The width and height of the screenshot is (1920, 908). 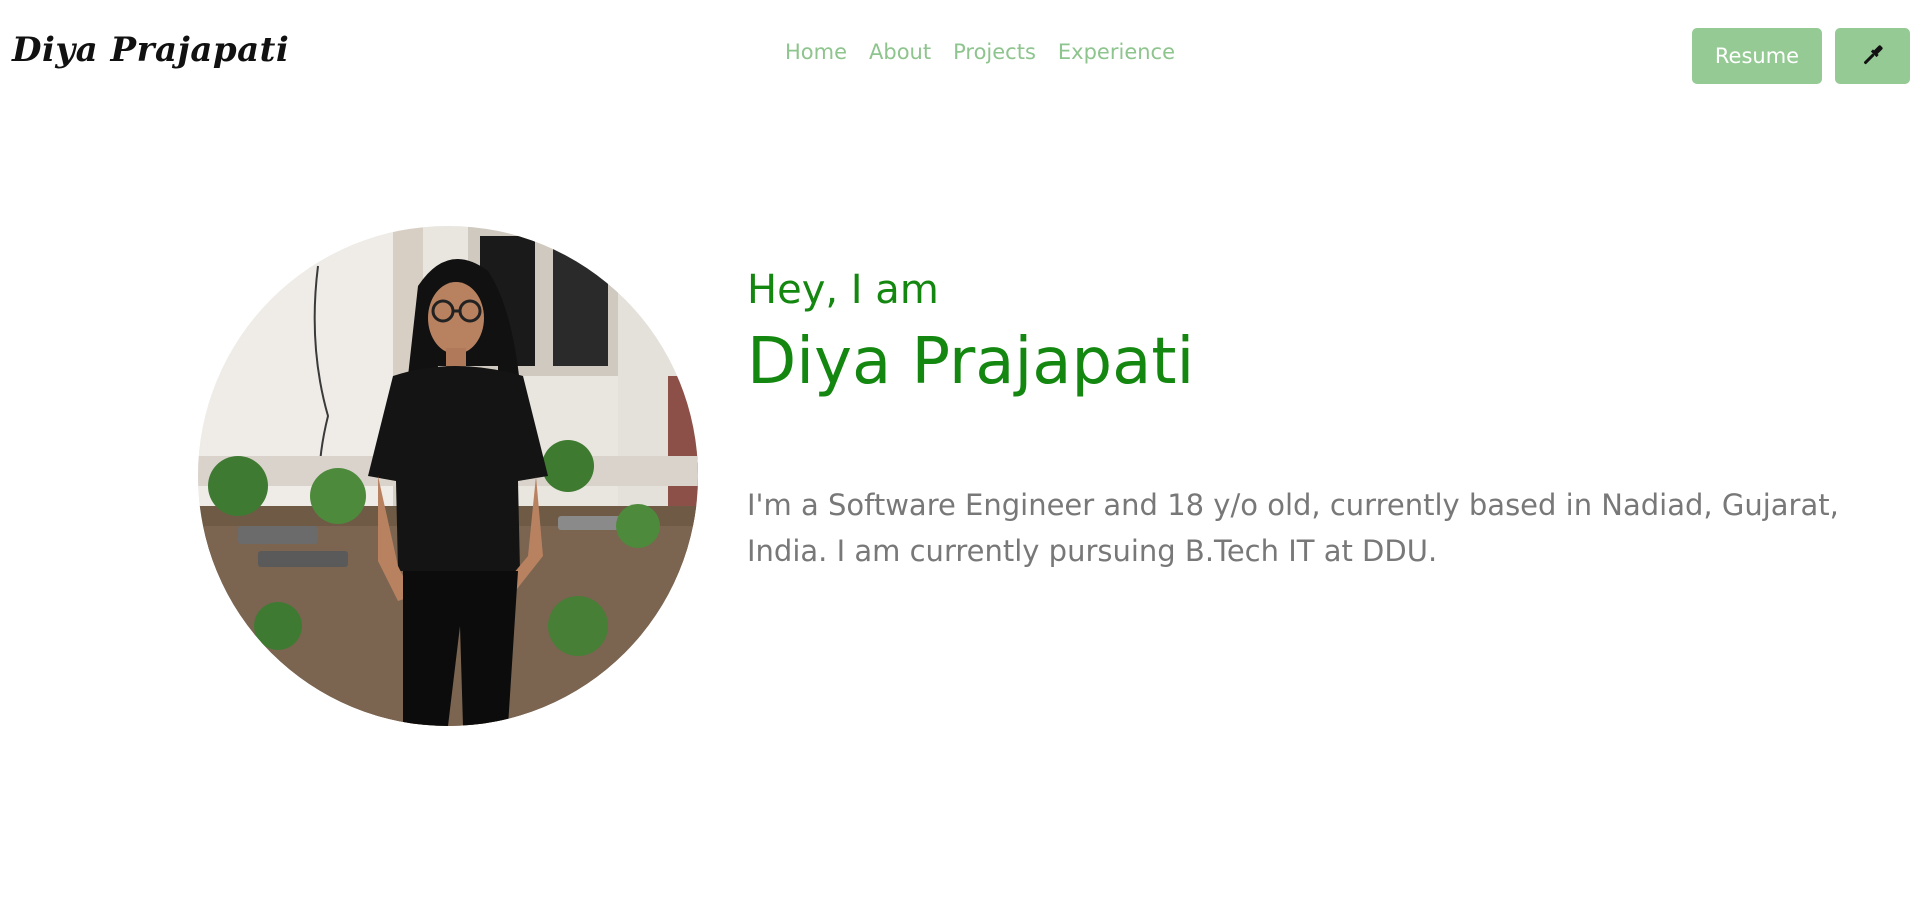 I want to click on hero-name: Diya Prajapati, so click(x=971, y=362).